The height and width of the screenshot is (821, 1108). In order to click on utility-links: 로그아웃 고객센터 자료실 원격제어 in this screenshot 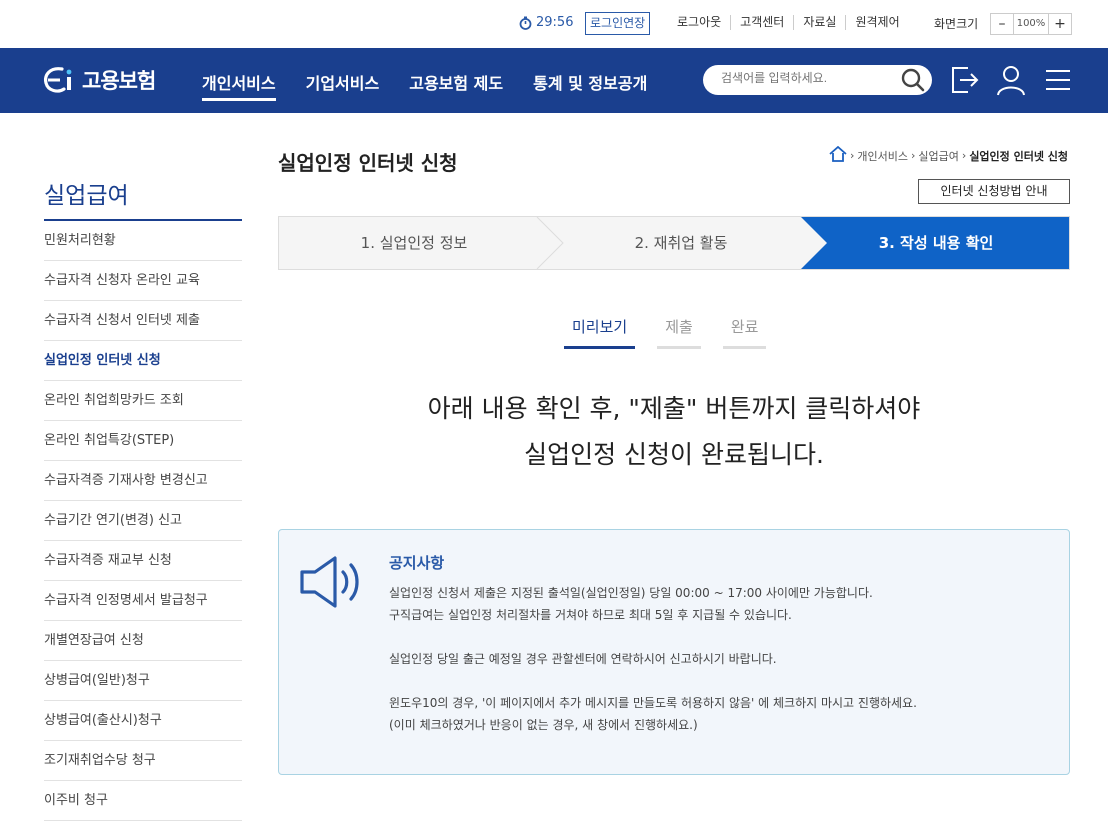, I will do `click(788, 22)`.